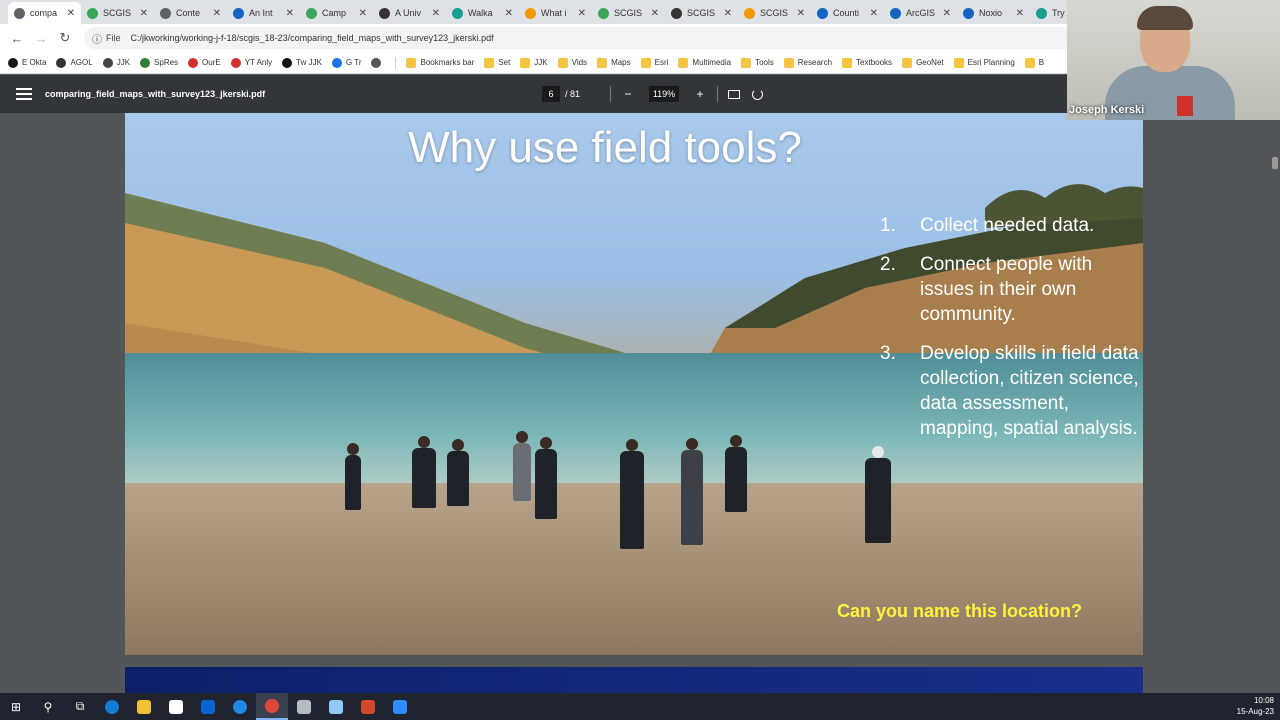  I want to click on tab-title: Walka, so click(480, 13).